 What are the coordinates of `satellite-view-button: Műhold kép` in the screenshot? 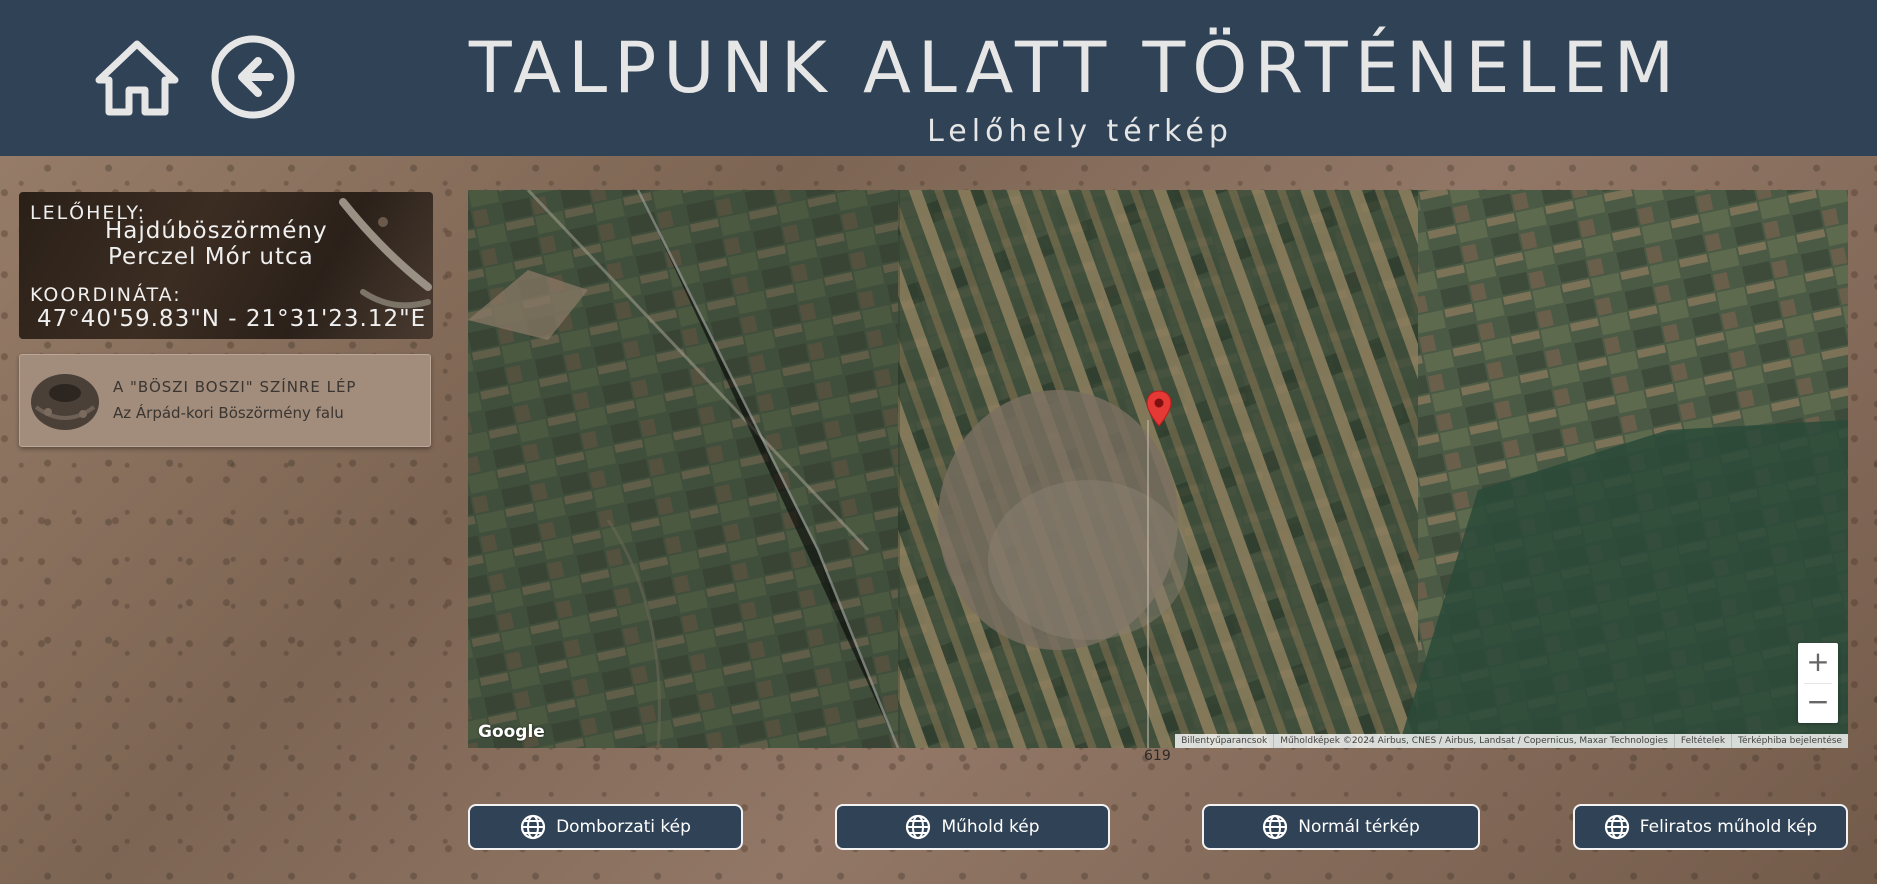 It's located at (972, 827).